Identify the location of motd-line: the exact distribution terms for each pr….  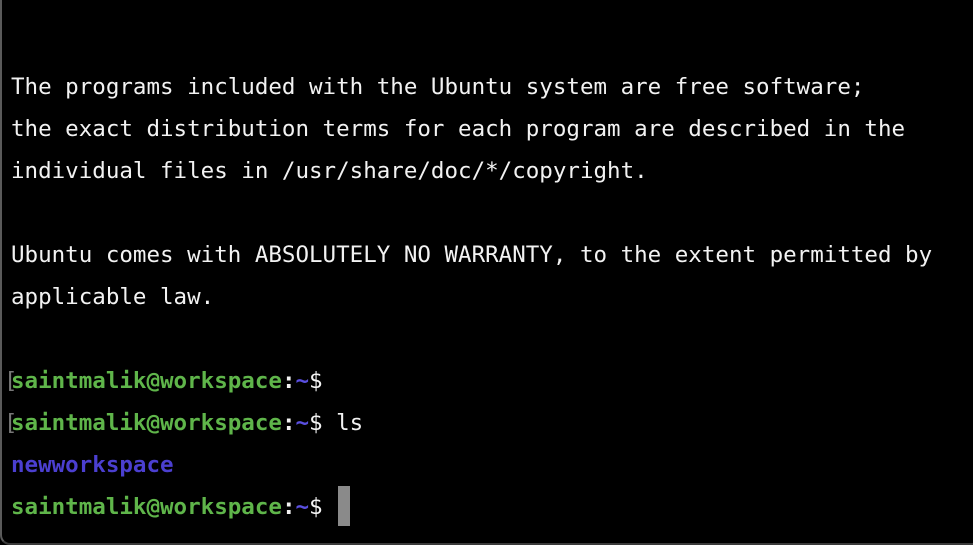
(458, 129).